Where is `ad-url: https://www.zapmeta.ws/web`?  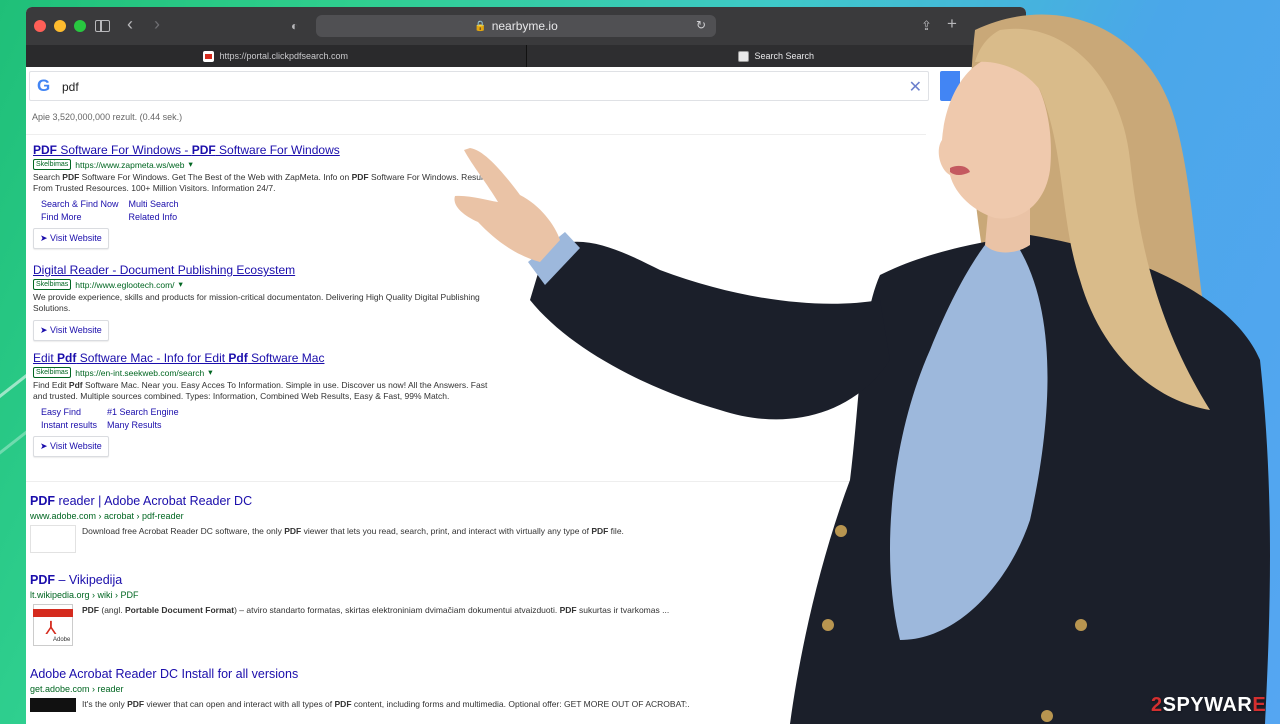 ad-url: https://www.zapmeta.ws/web is located at coordinates (129, 165).